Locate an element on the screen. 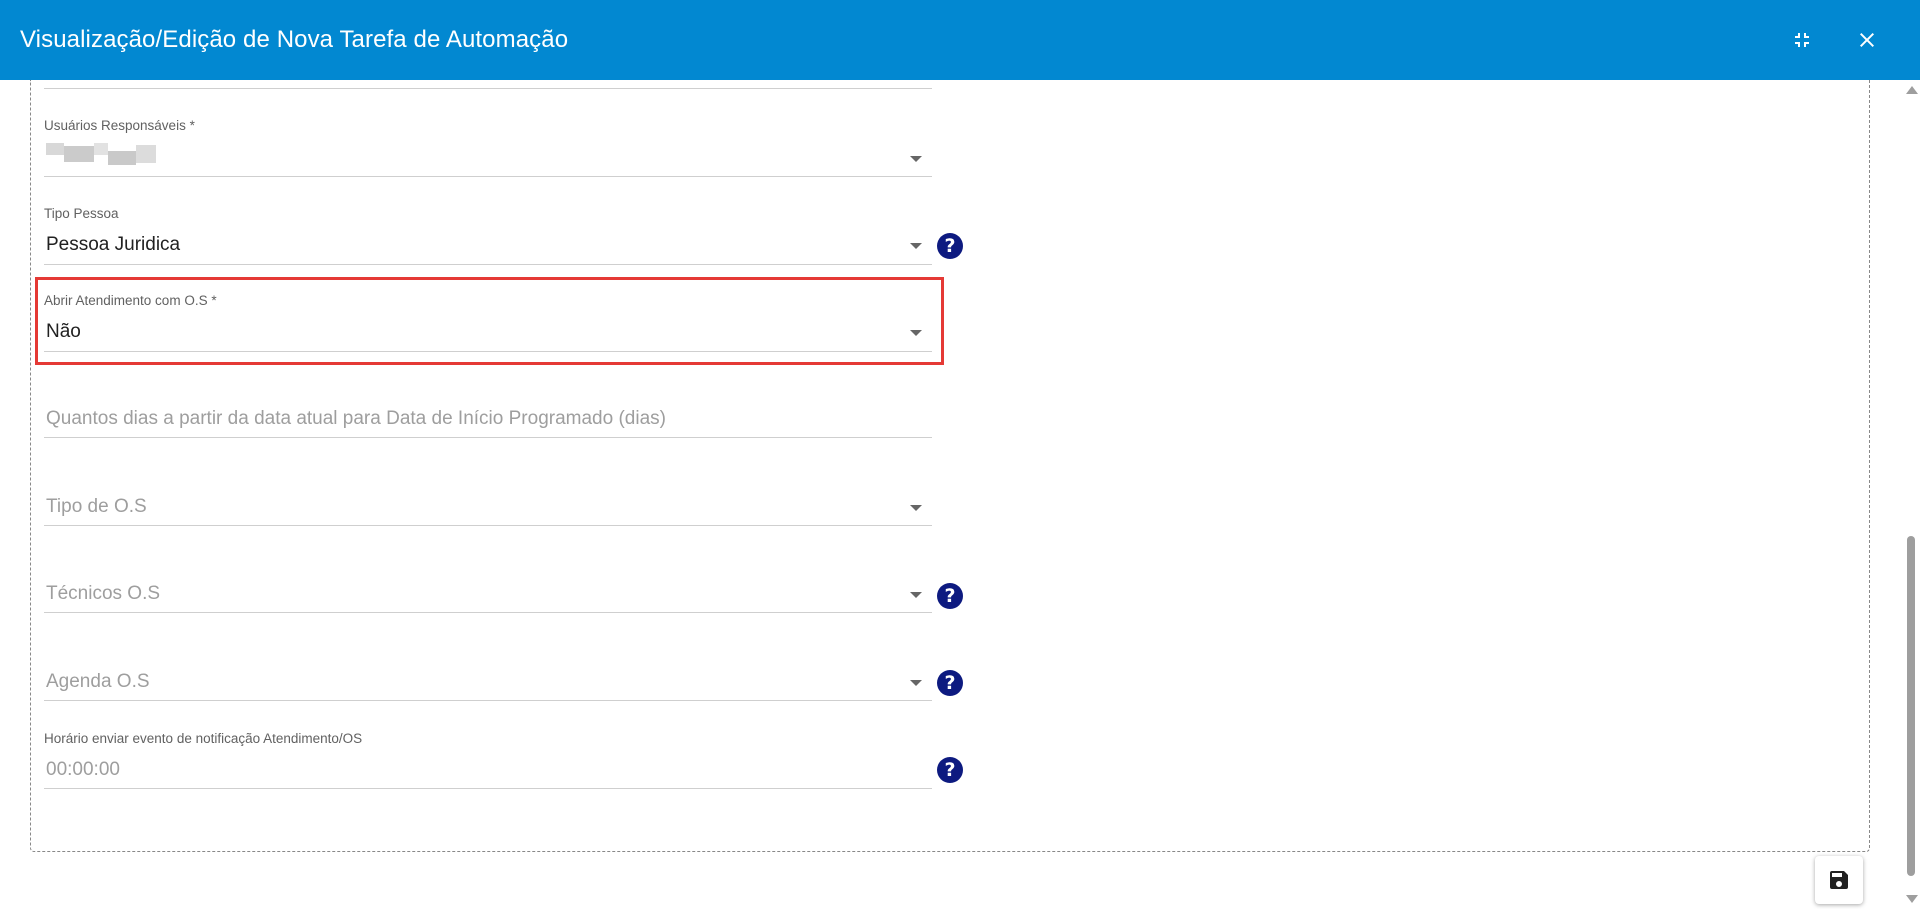 This screenshot has height=909, width=1920. vertical-scrollbar is located at coordinates (1911, 494).